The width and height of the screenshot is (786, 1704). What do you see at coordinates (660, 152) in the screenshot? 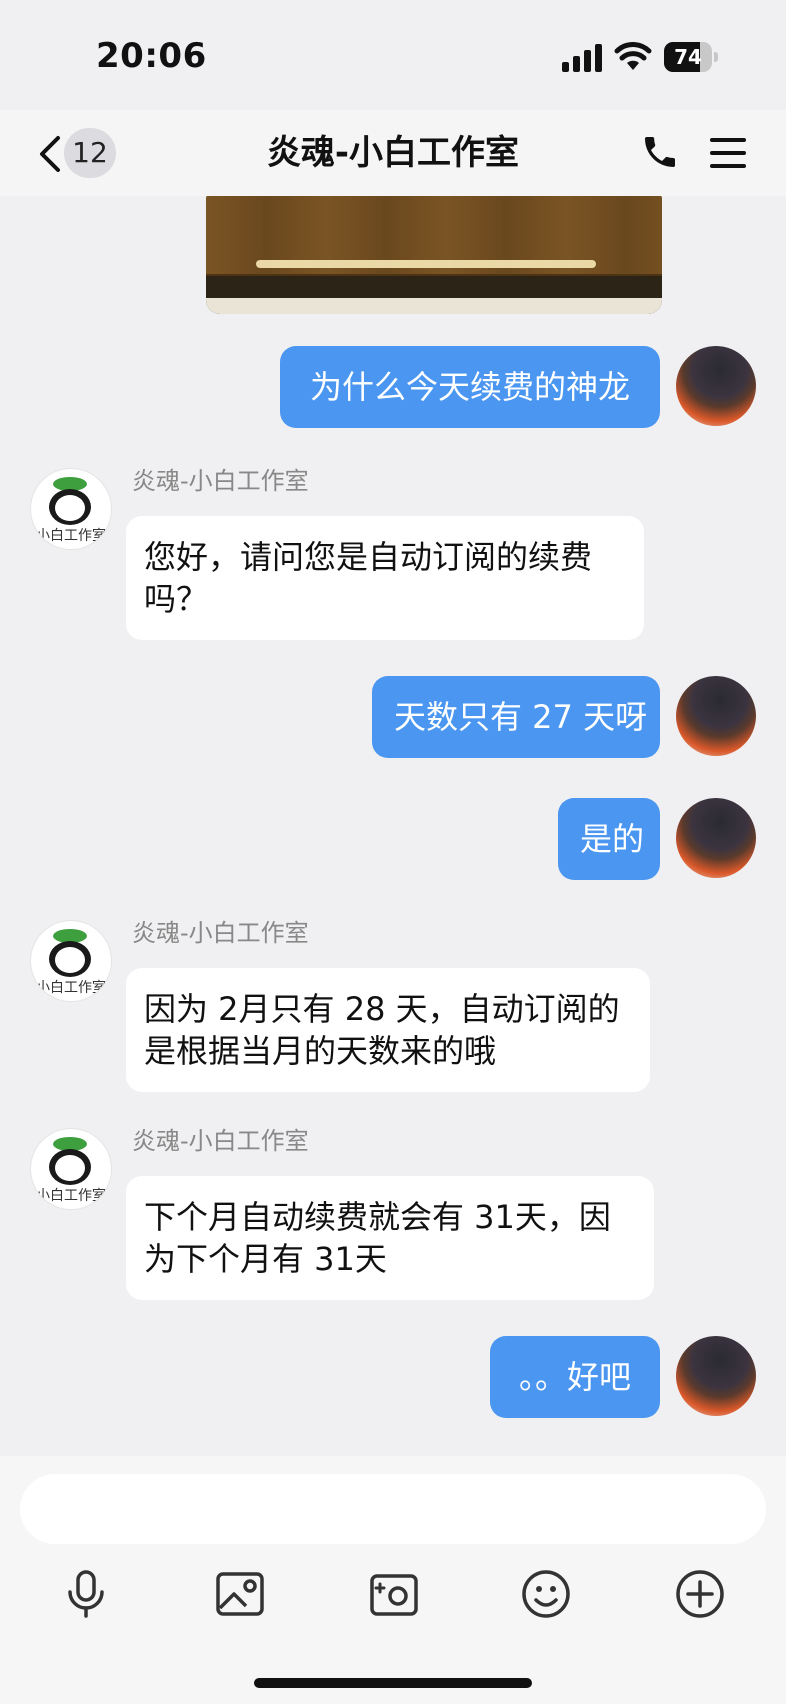
I see `phone-icon` at bounding box center [660, 152].